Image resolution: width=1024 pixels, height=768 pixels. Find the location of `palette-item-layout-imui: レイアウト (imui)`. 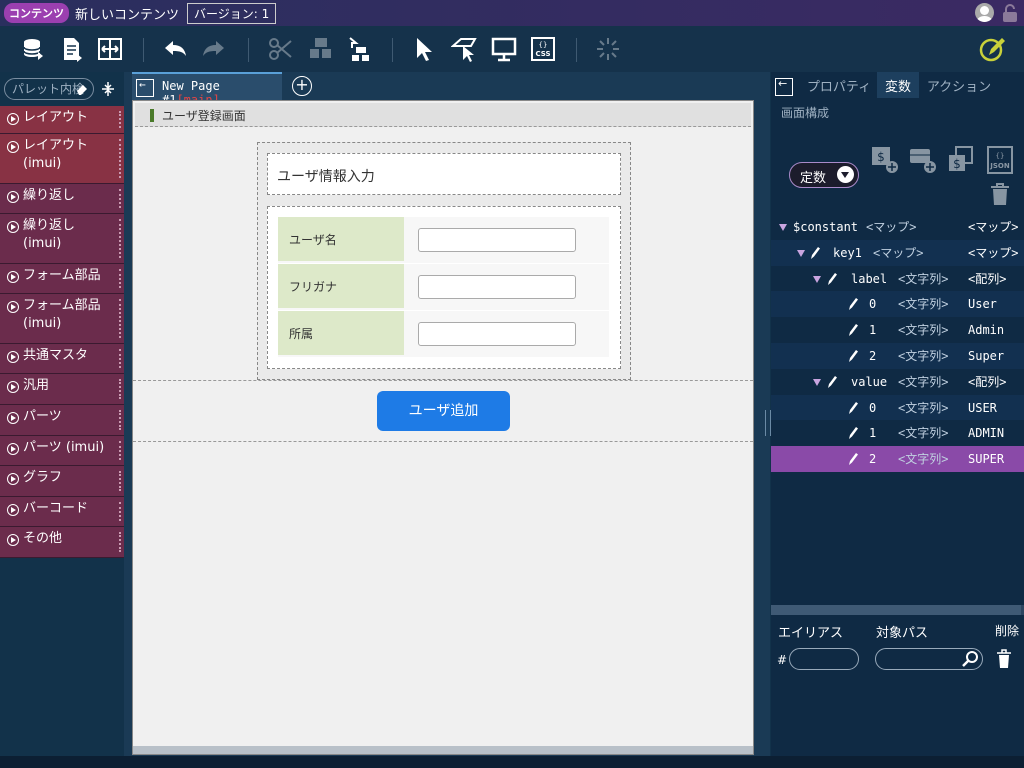

palette-item-layout-imui: レイアウト (imui) is located at coordinates (62, 159).